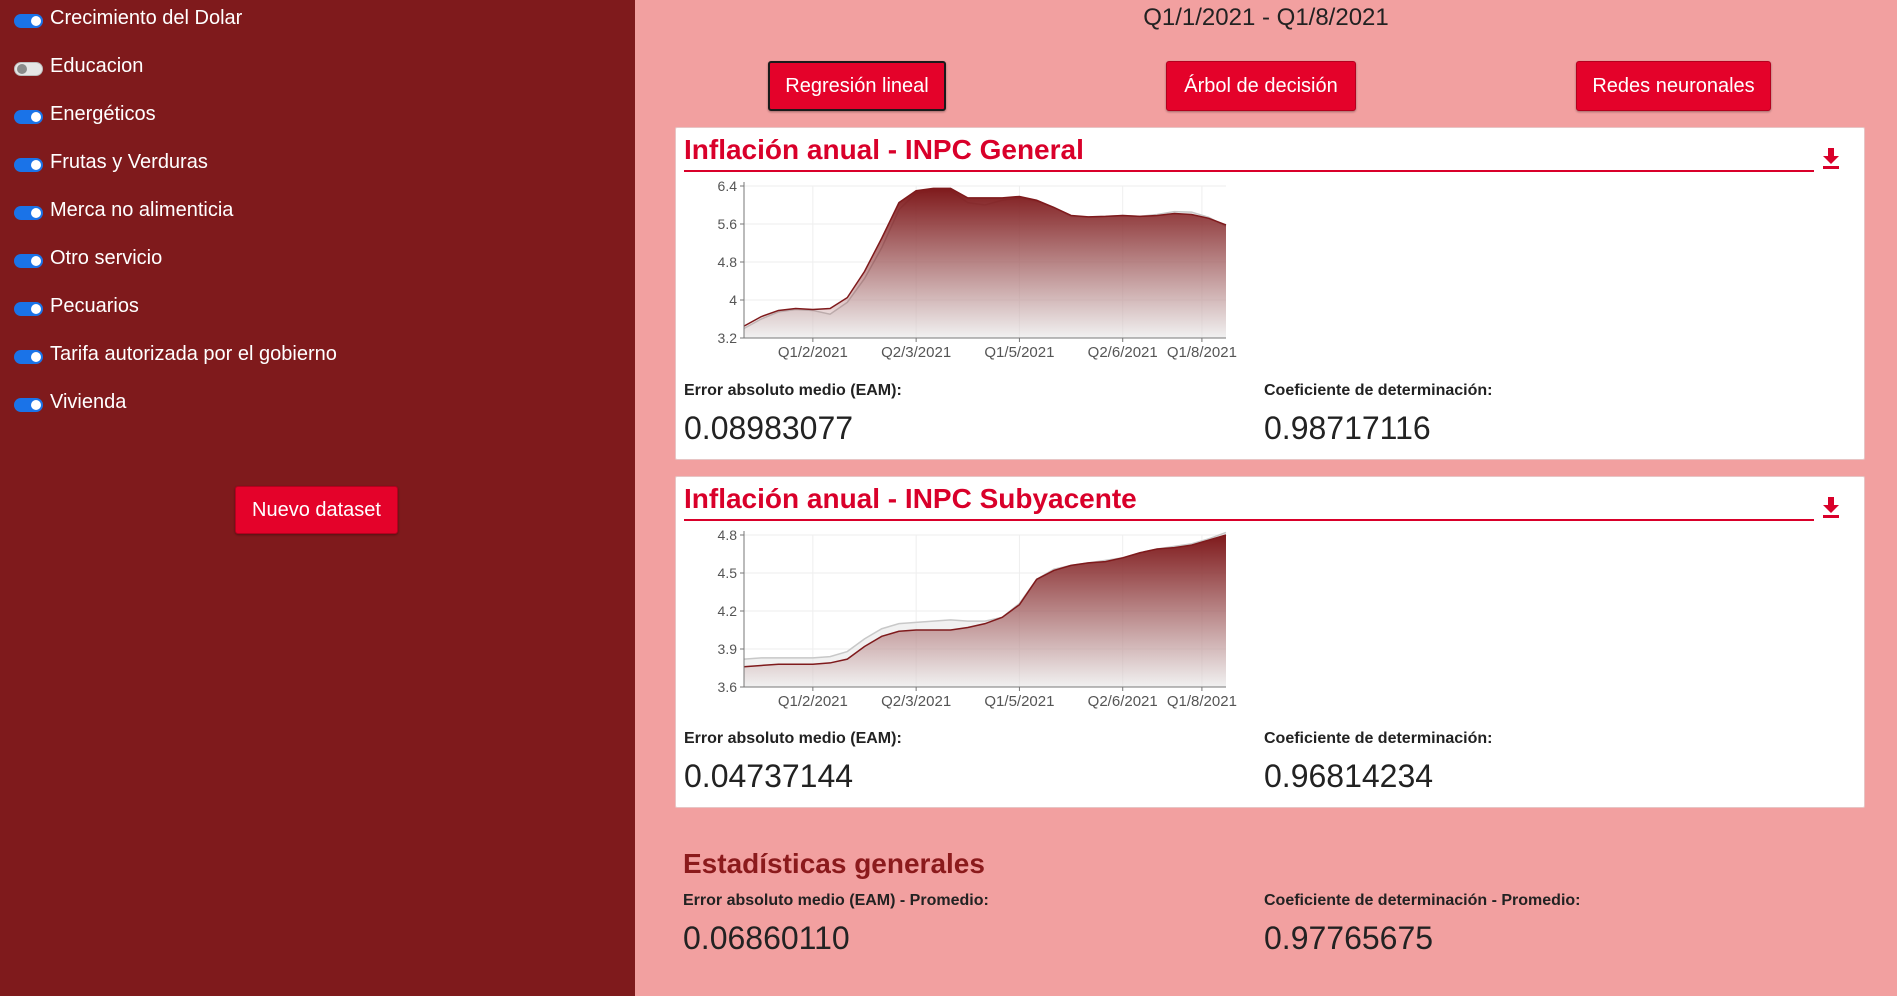 This screenshot has height=996, width=1897. What do you see at coordinates (103, 113) in the screenshot?
I see `toggle-label: Energéticos` at bounding box center [103, 113].